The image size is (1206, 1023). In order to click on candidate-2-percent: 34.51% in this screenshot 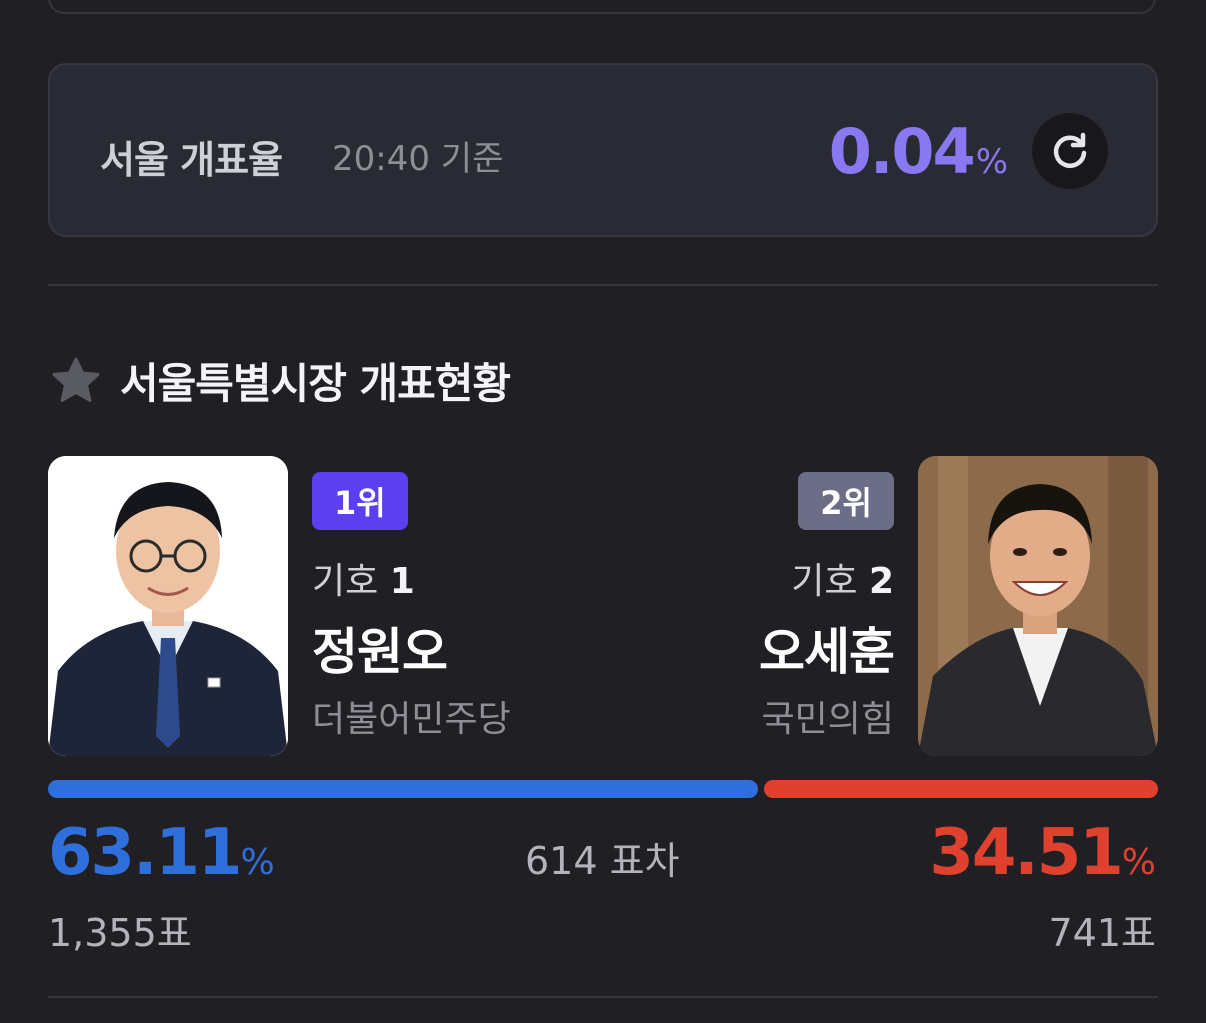, I will do `click(1042, 853)`.